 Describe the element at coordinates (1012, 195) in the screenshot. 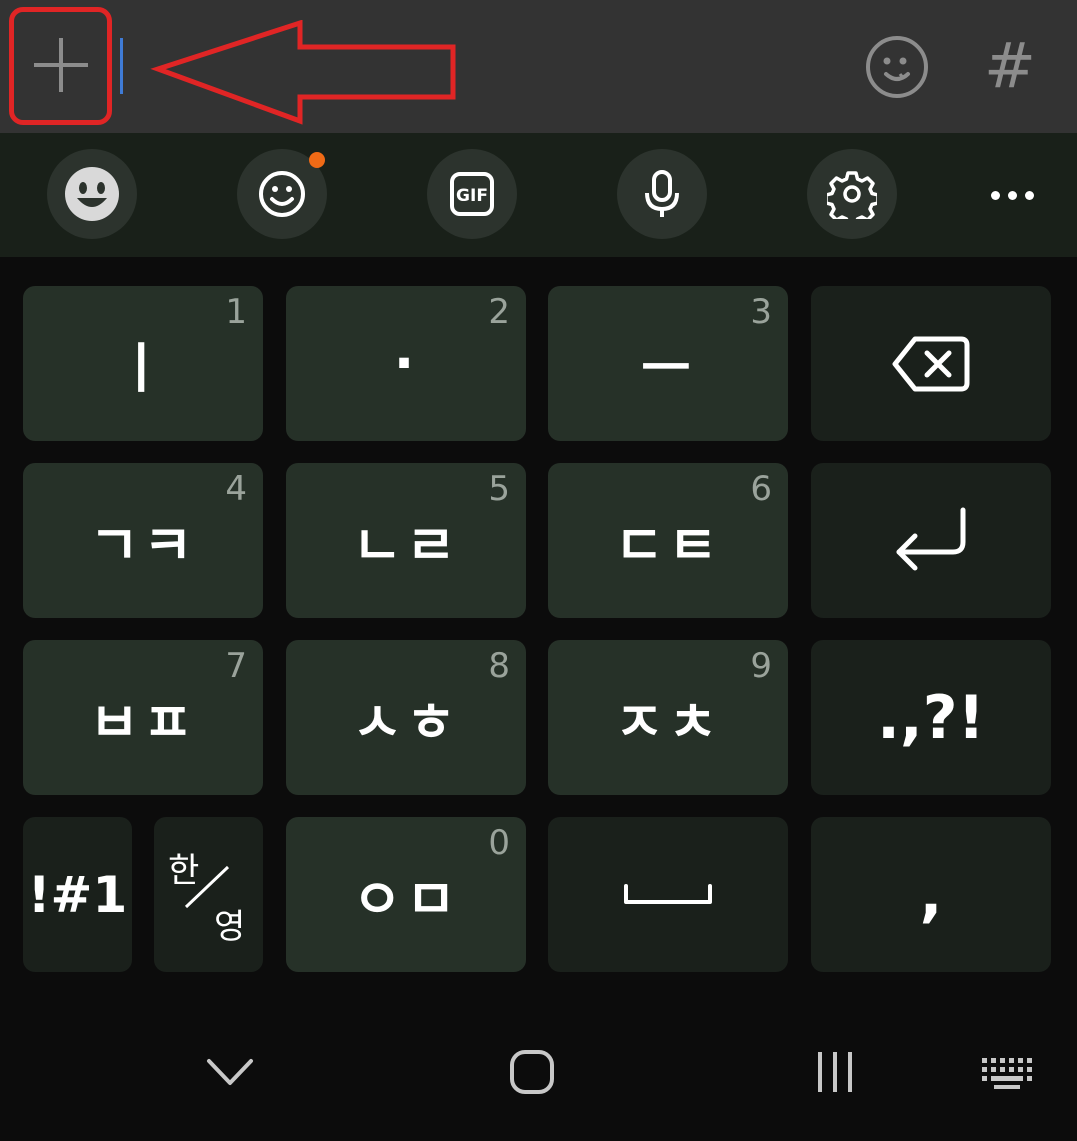

I see `more-options-button` at that location.